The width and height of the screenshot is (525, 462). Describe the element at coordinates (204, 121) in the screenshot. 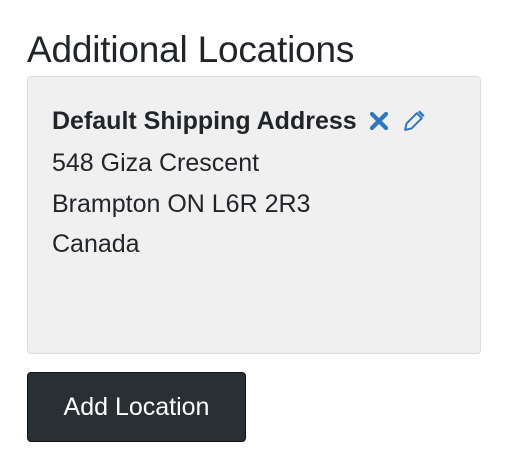

I see `card-title: Default Shipping Address` at that location.